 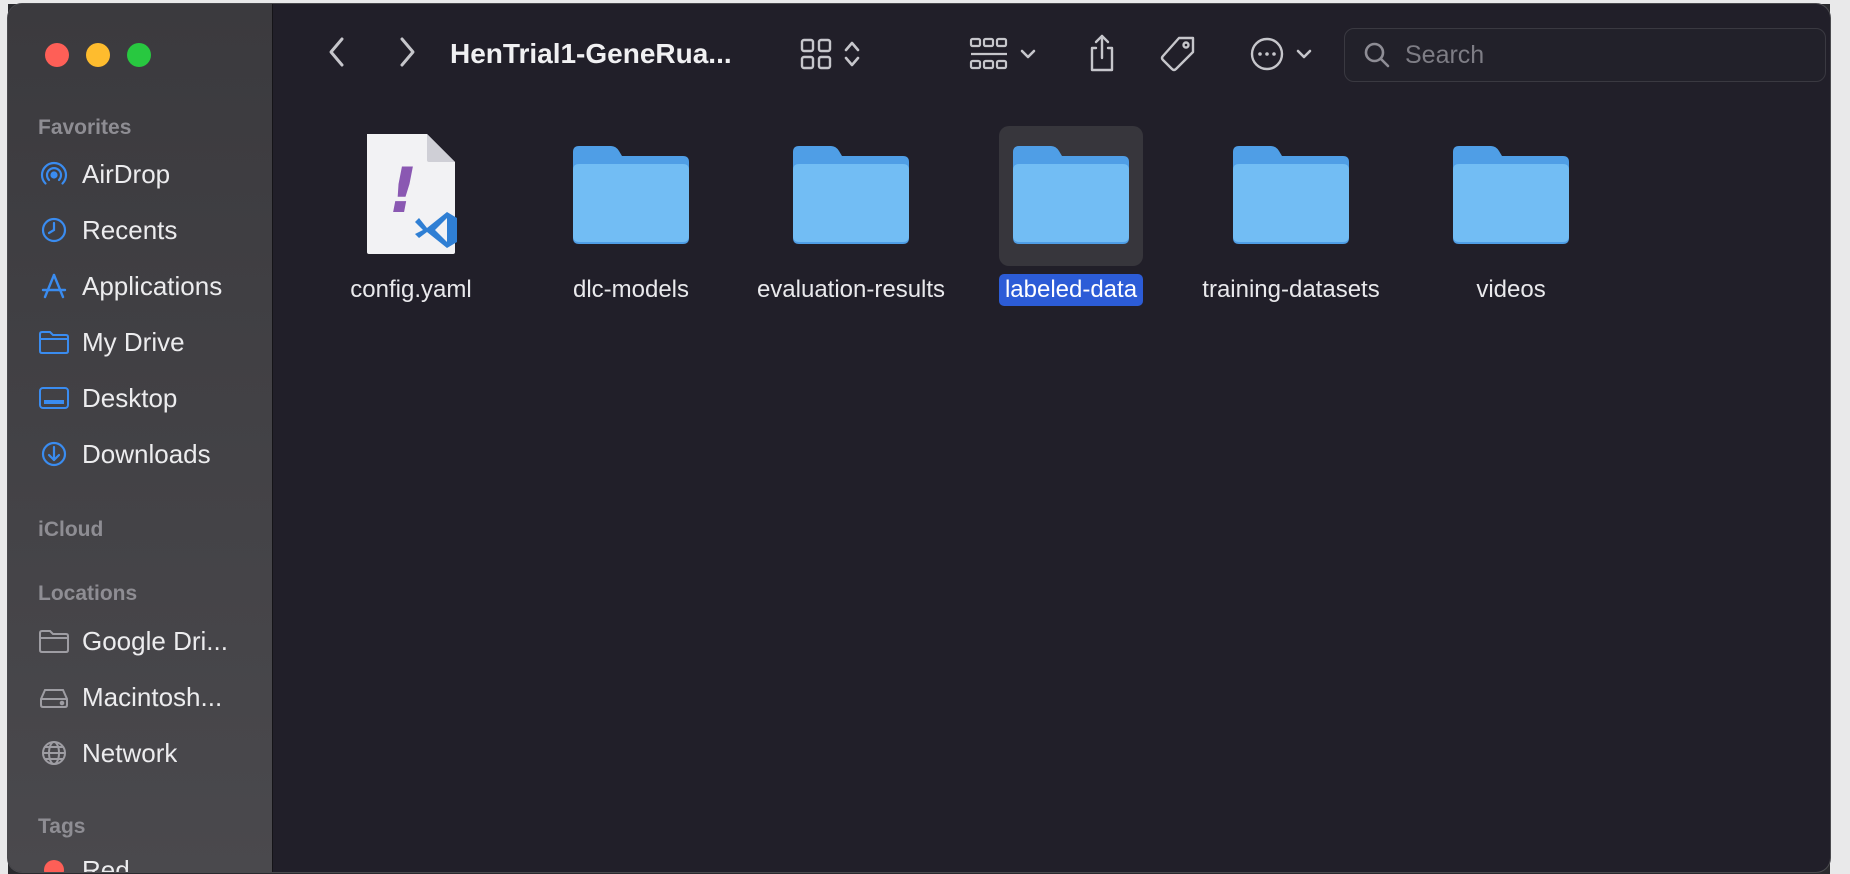 What do you see at coordinates (631, 289) in the screenshot?
I see `item-name: dlc-models` at bounding box center [631, 289].